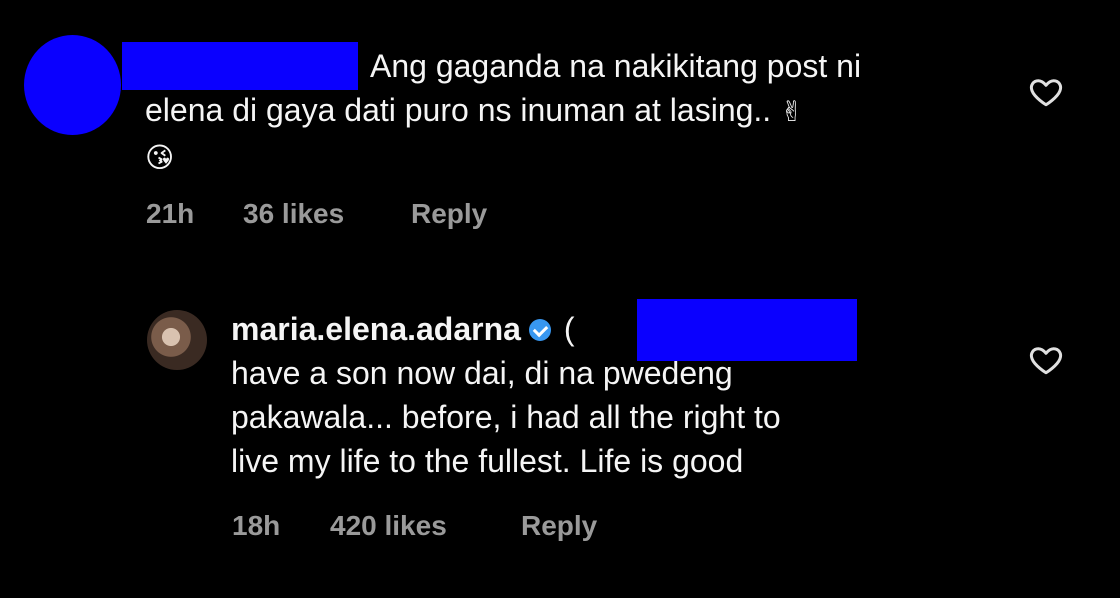 The width and height of the screenshot is (1120, 598). Describe the element at coordinates (792, 111) in the screenshot. I see `peace-hand-emoji: ✌` at that location.